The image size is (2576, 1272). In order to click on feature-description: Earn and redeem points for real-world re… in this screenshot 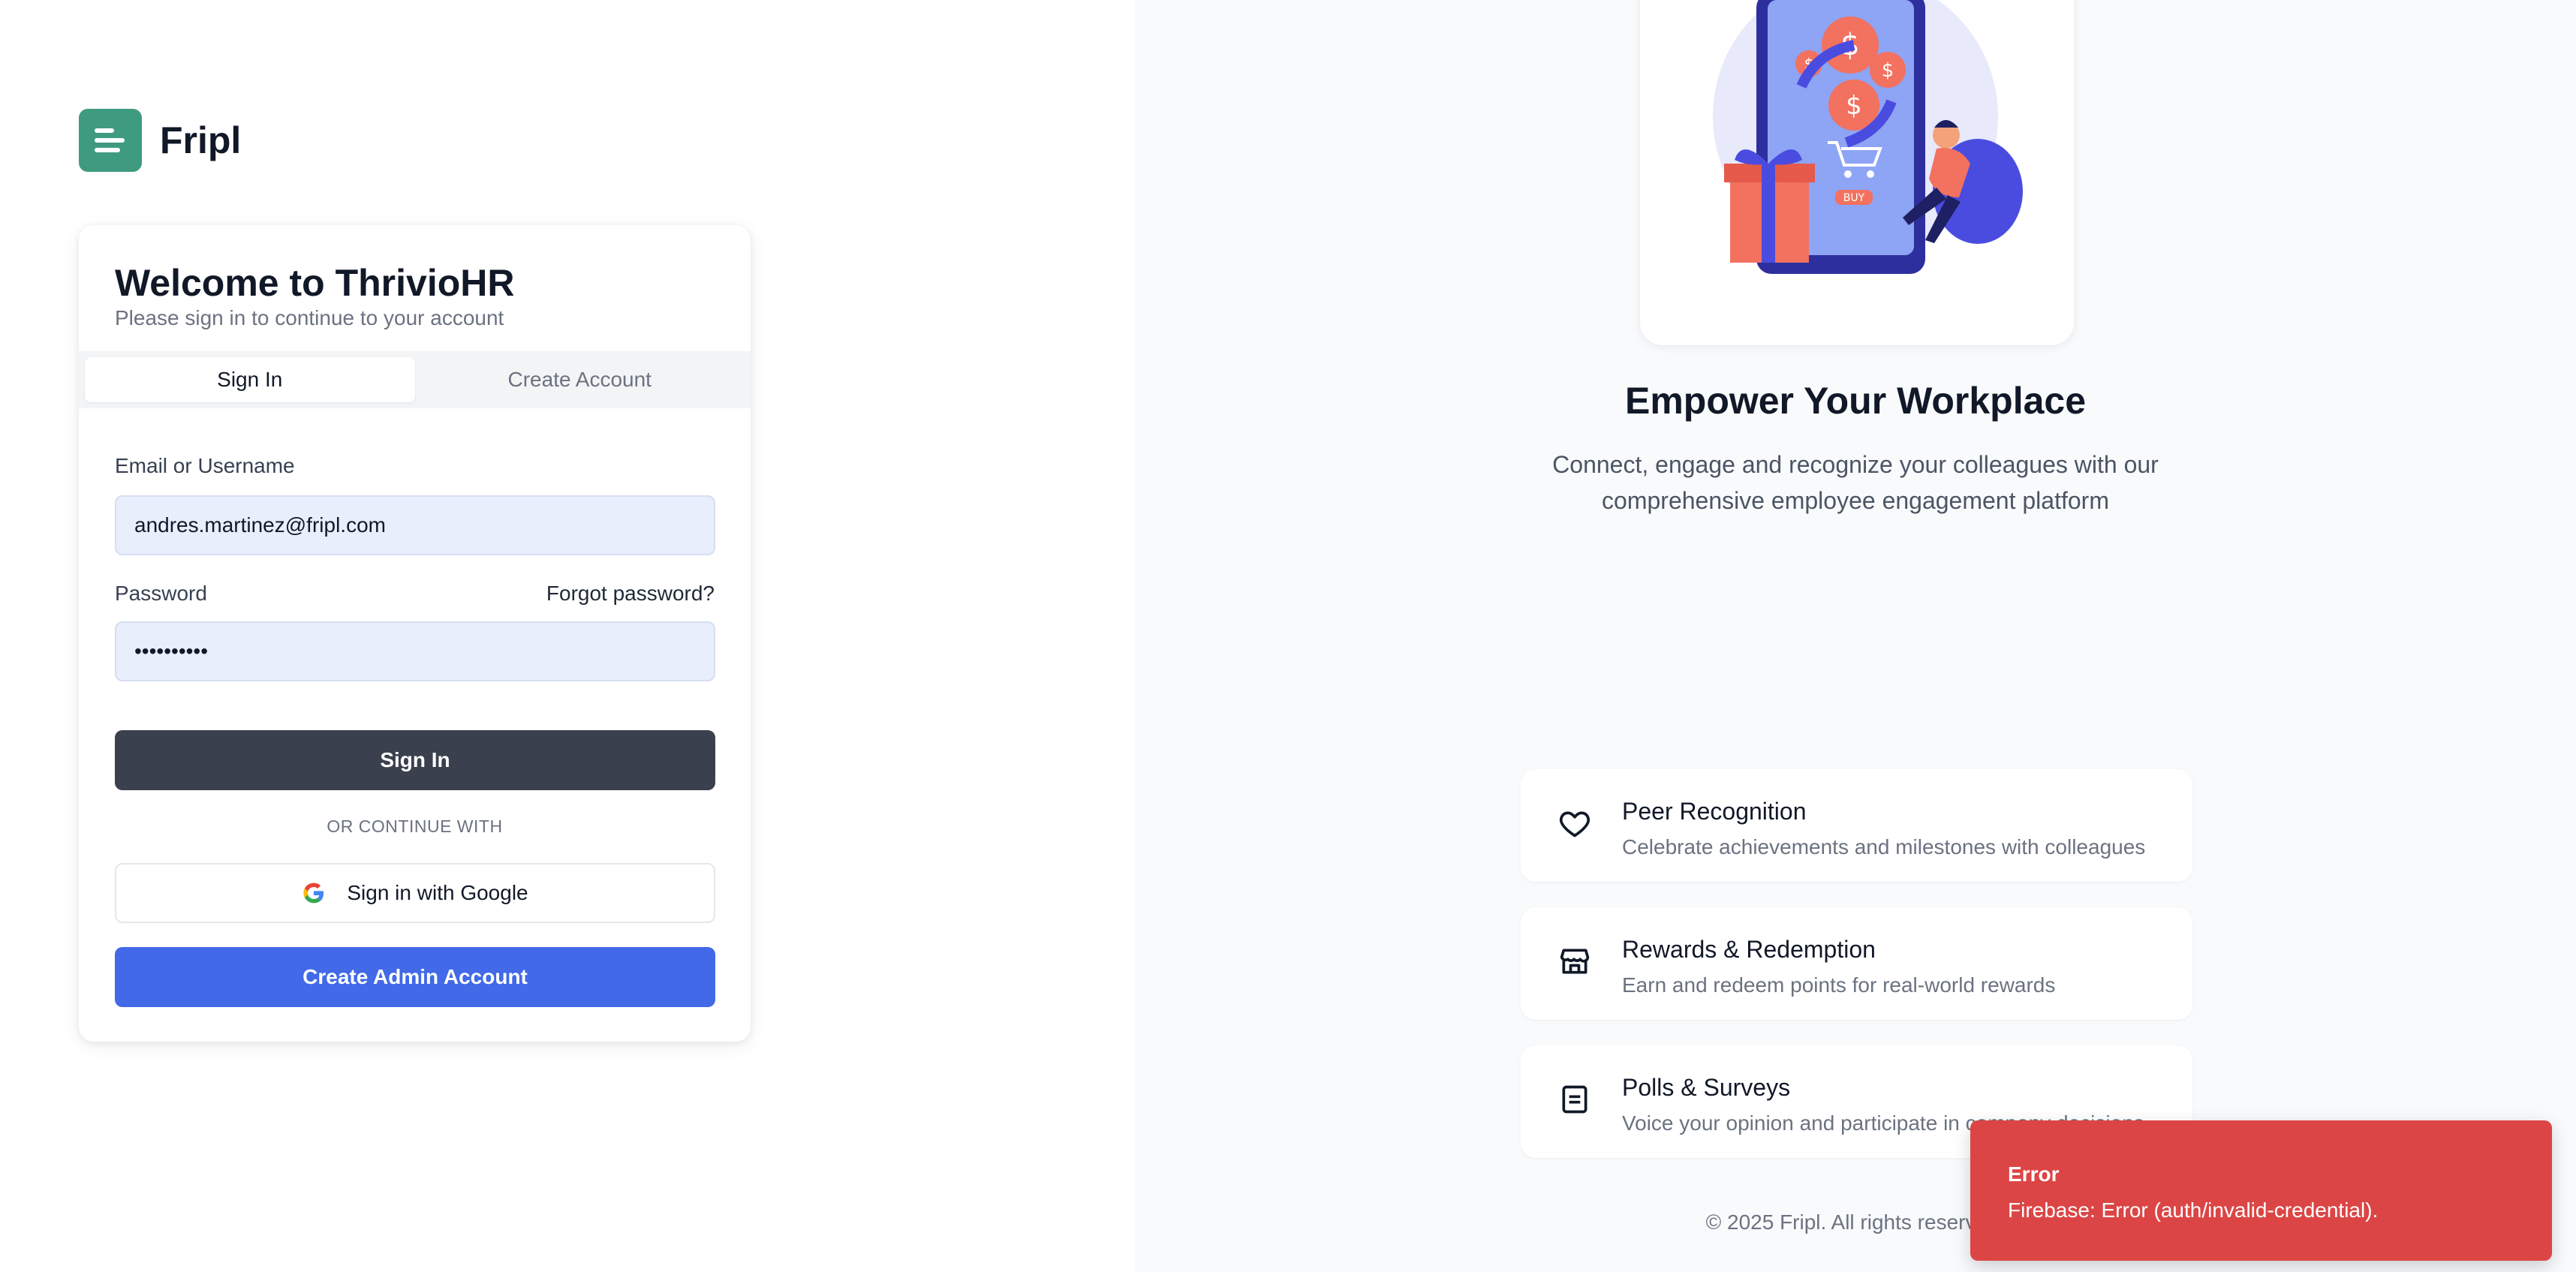, I will do `click(1839, 985)`.